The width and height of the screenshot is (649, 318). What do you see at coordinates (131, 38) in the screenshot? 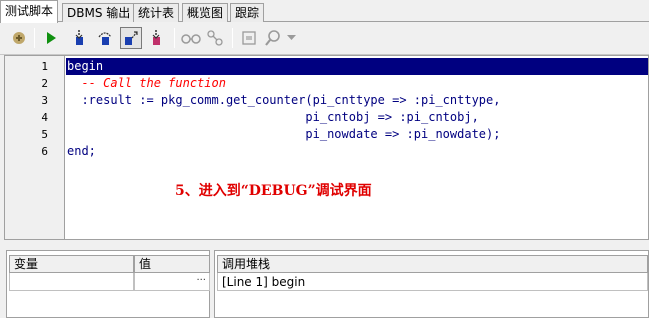
I see `step-out-icon` at bounding box center [131, 38].